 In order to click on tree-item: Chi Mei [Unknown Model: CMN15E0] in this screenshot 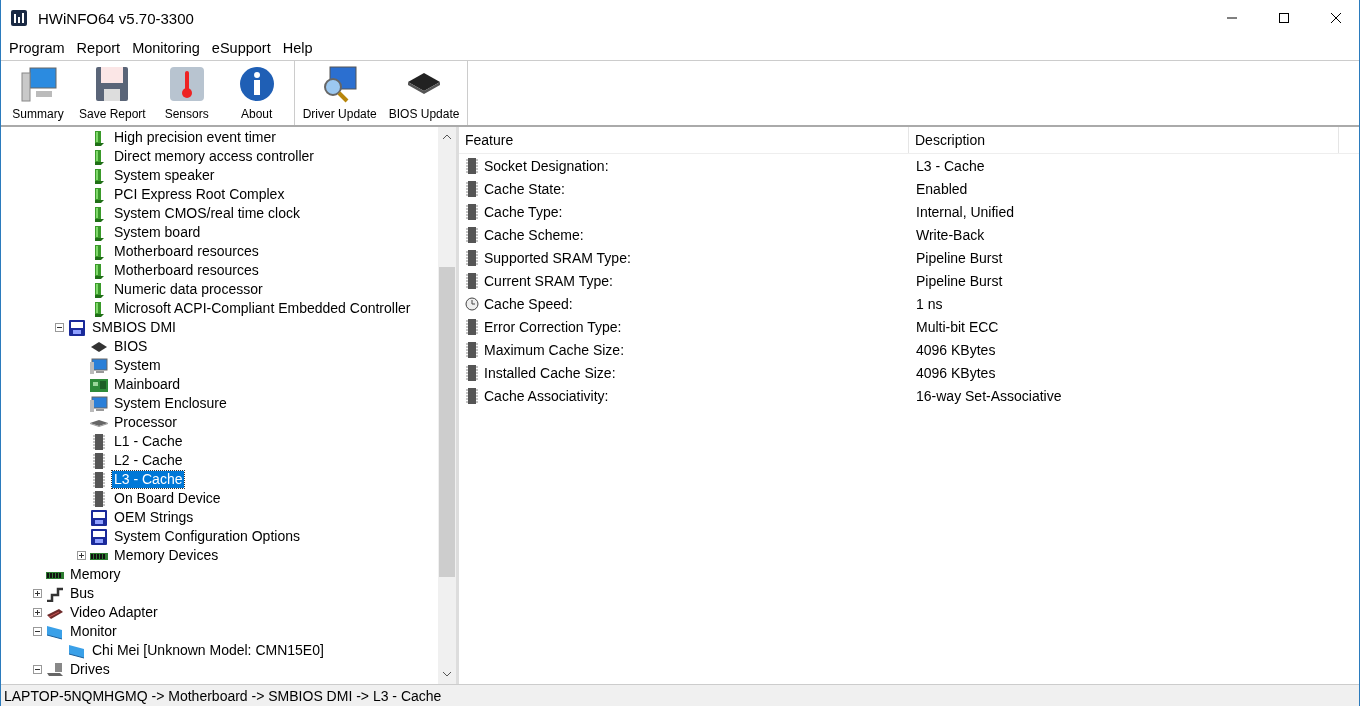, I will do `click(208, 650)`.